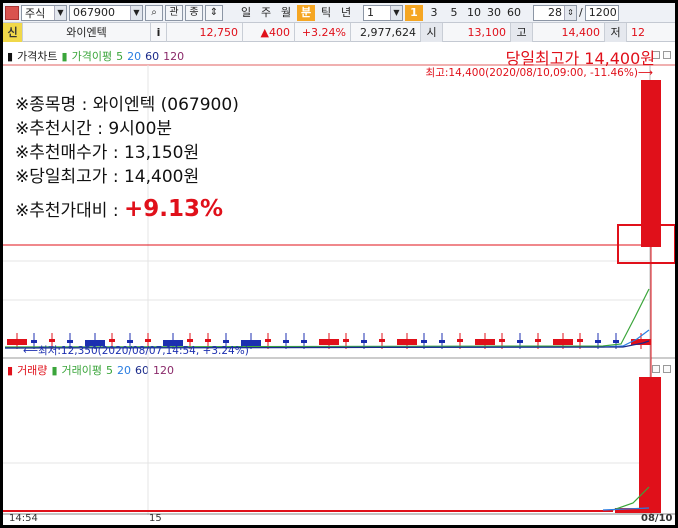 This screenshot has width=678, height=528. I want to click on xaxis-label-mid: 15, so click(155, 518).